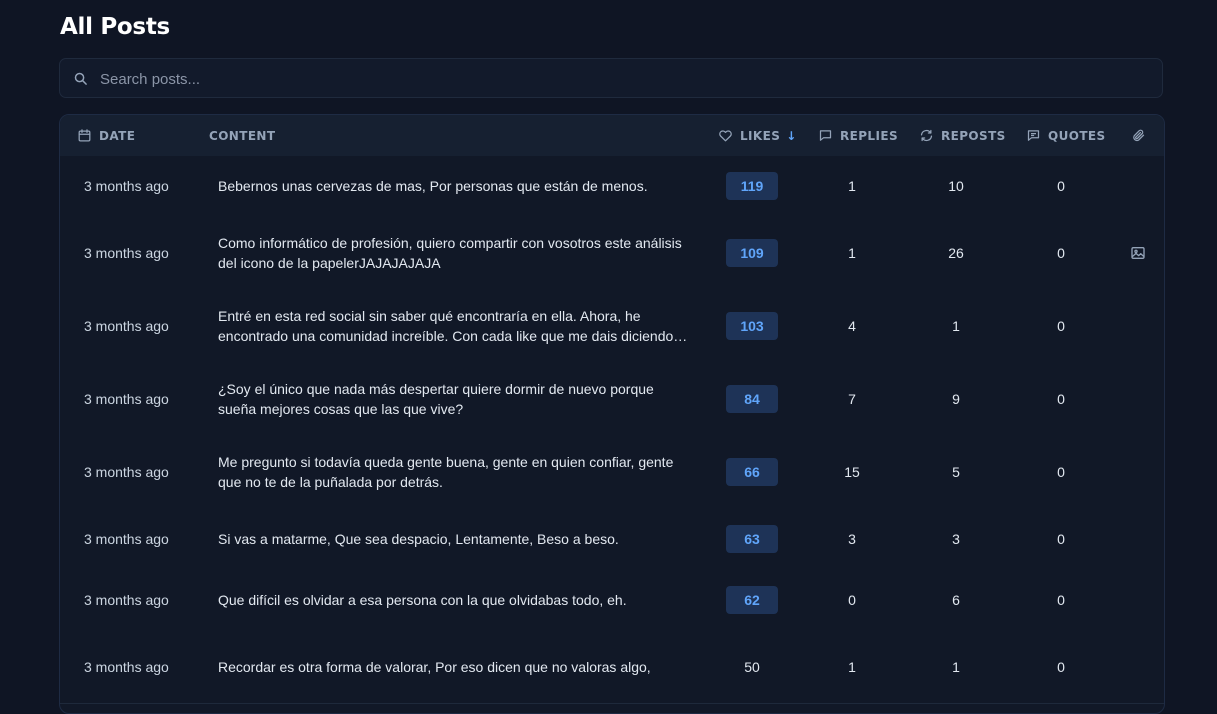 This screenshot has width=1217, height=714. I want to click on column-header-replies: REPLIES, so click(858, 135).